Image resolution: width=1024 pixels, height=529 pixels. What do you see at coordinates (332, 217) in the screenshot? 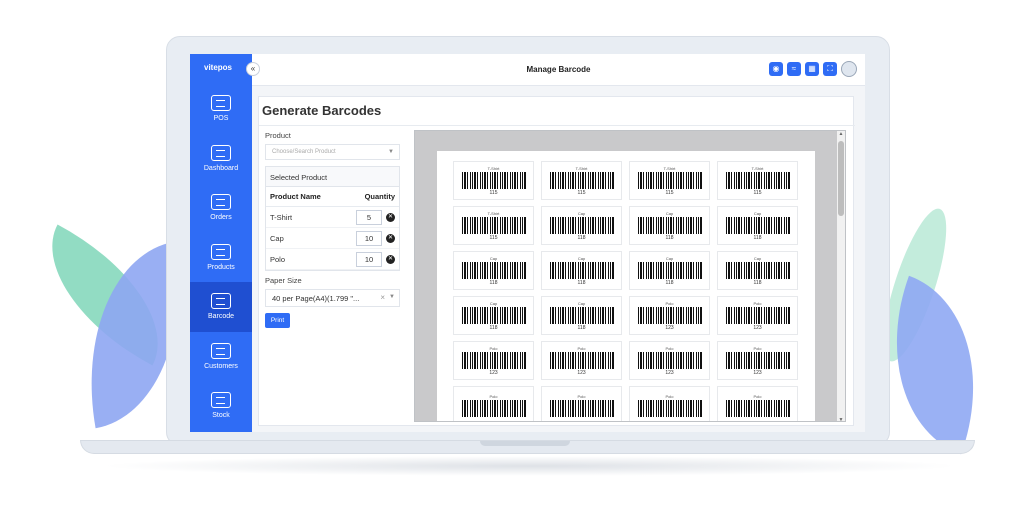
I see `product-row: T-Shirt 5 ✕` at bounding box center [332, 217].